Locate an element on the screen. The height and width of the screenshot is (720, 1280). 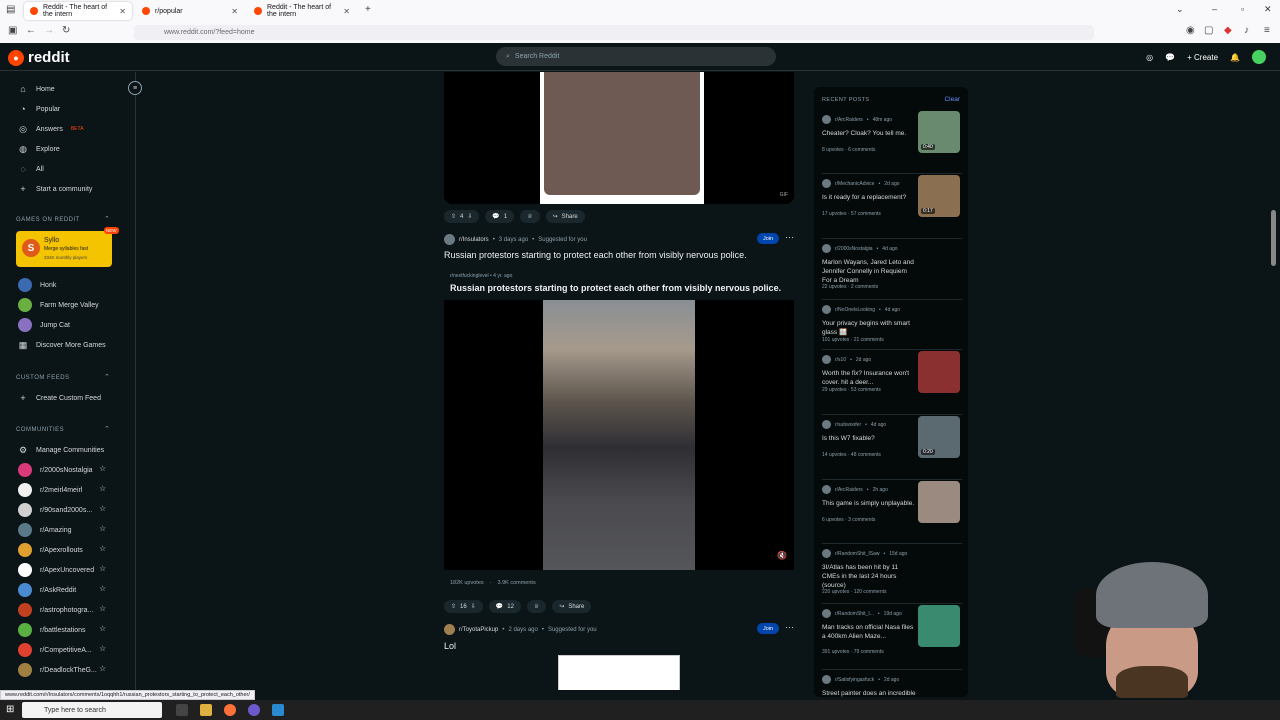
mute-icon: 🔇 is located at coordinates (782, 555).